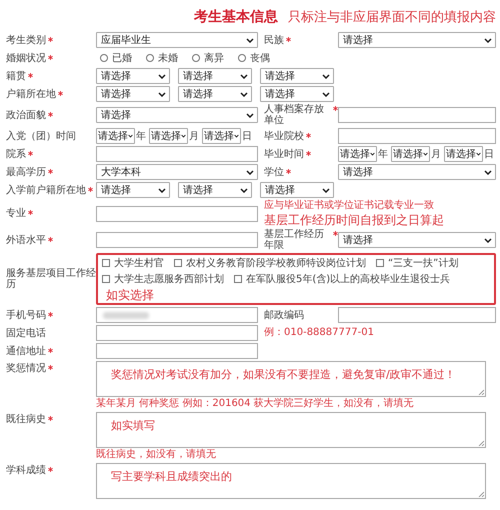  What do you see at coordinates (156, 455) in the screenshot?
I see `hint-text: 既往病史，如没有，请填无` at bounding box center [156, 455].